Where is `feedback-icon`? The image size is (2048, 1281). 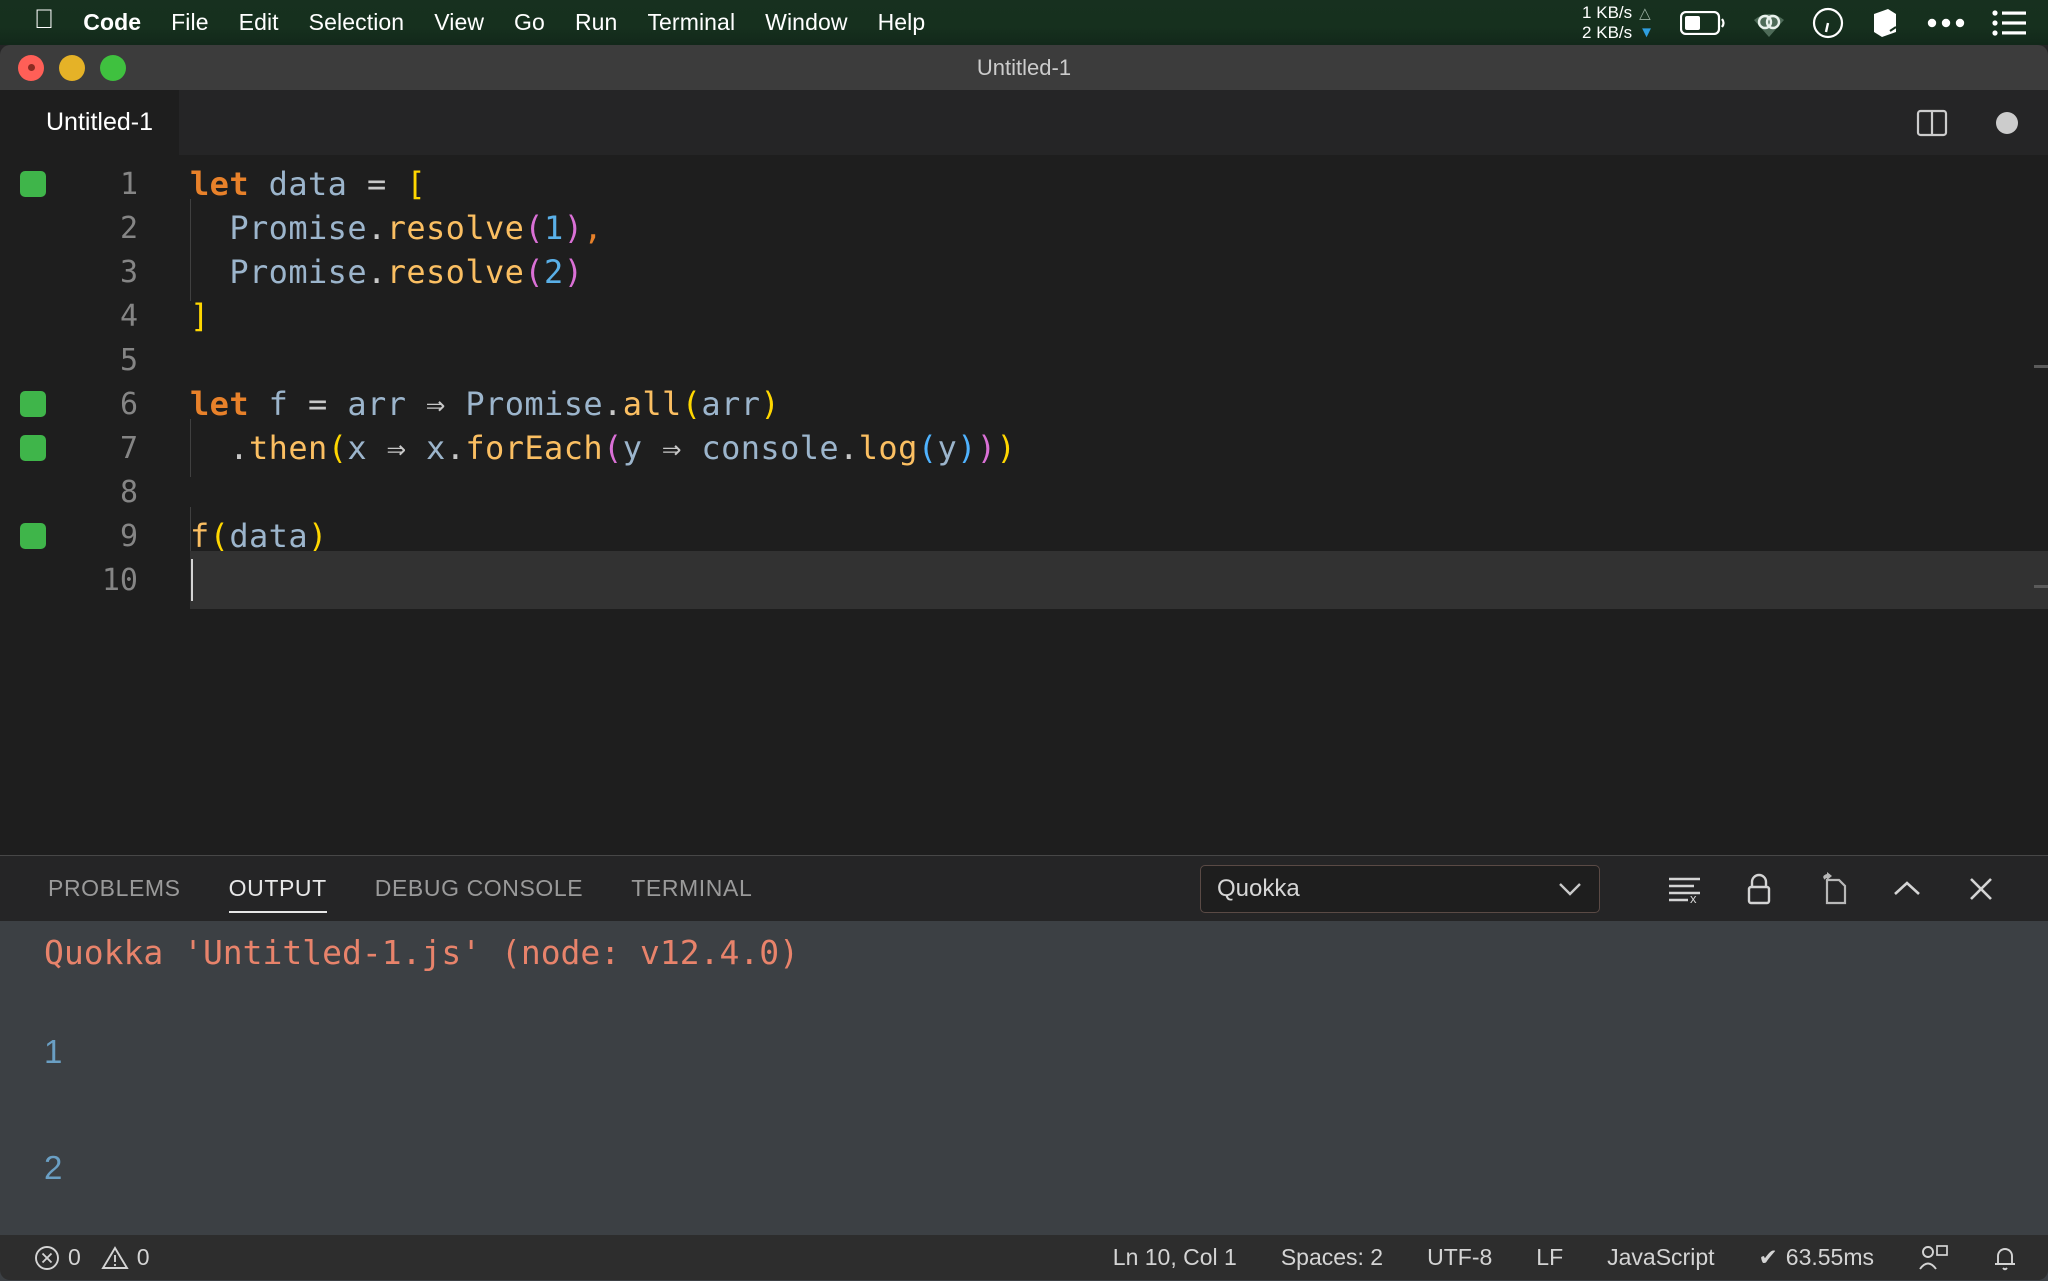 feedback-icon is located at coordinates (1933, 1258).